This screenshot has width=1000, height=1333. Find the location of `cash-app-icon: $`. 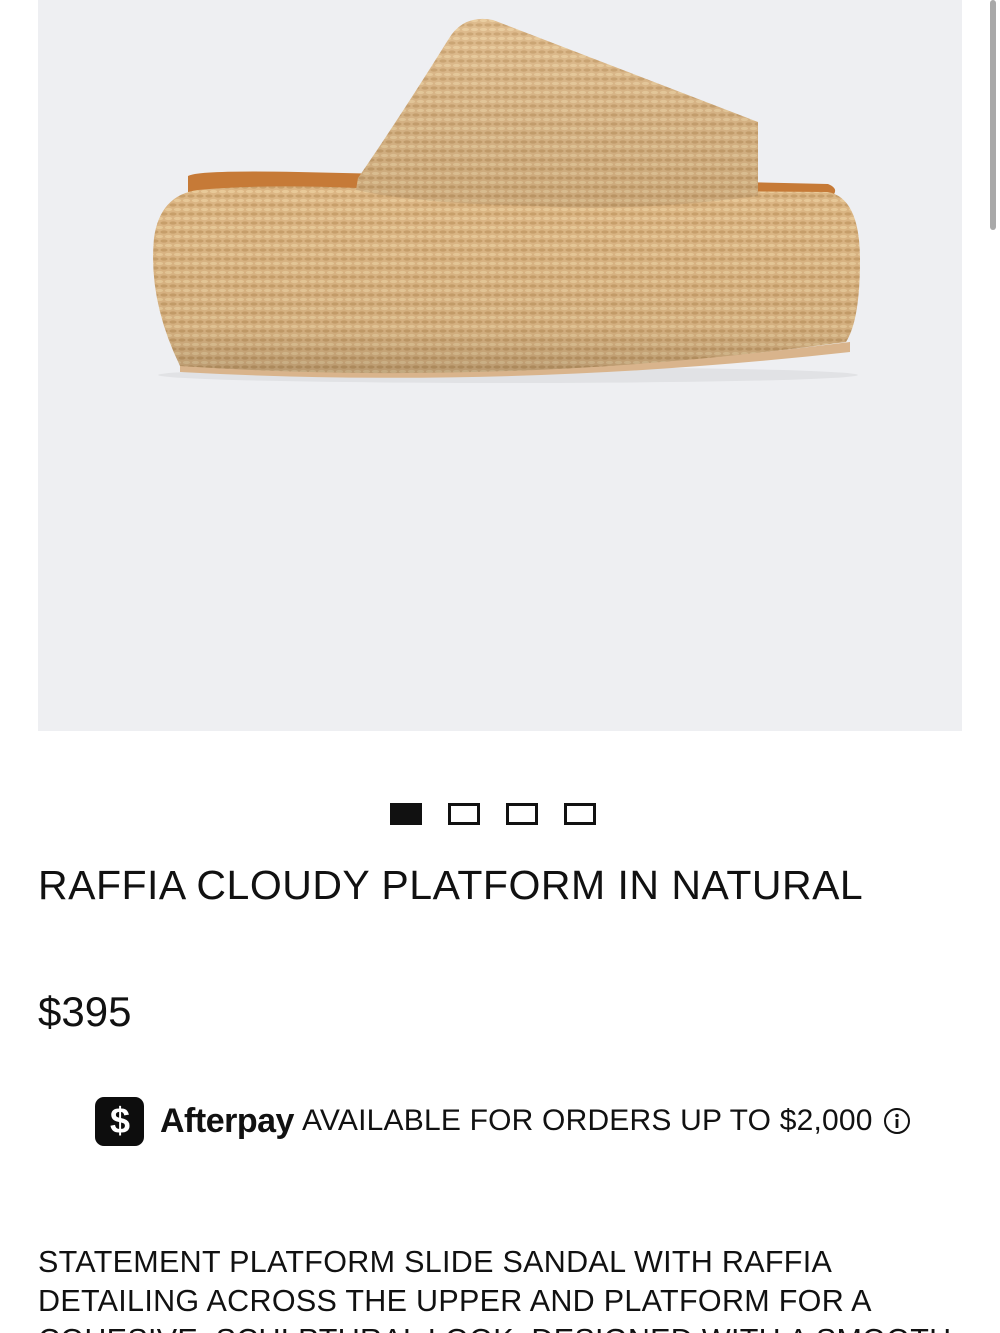

cash-app-icon: $ is located at coordinates (119, 1121).